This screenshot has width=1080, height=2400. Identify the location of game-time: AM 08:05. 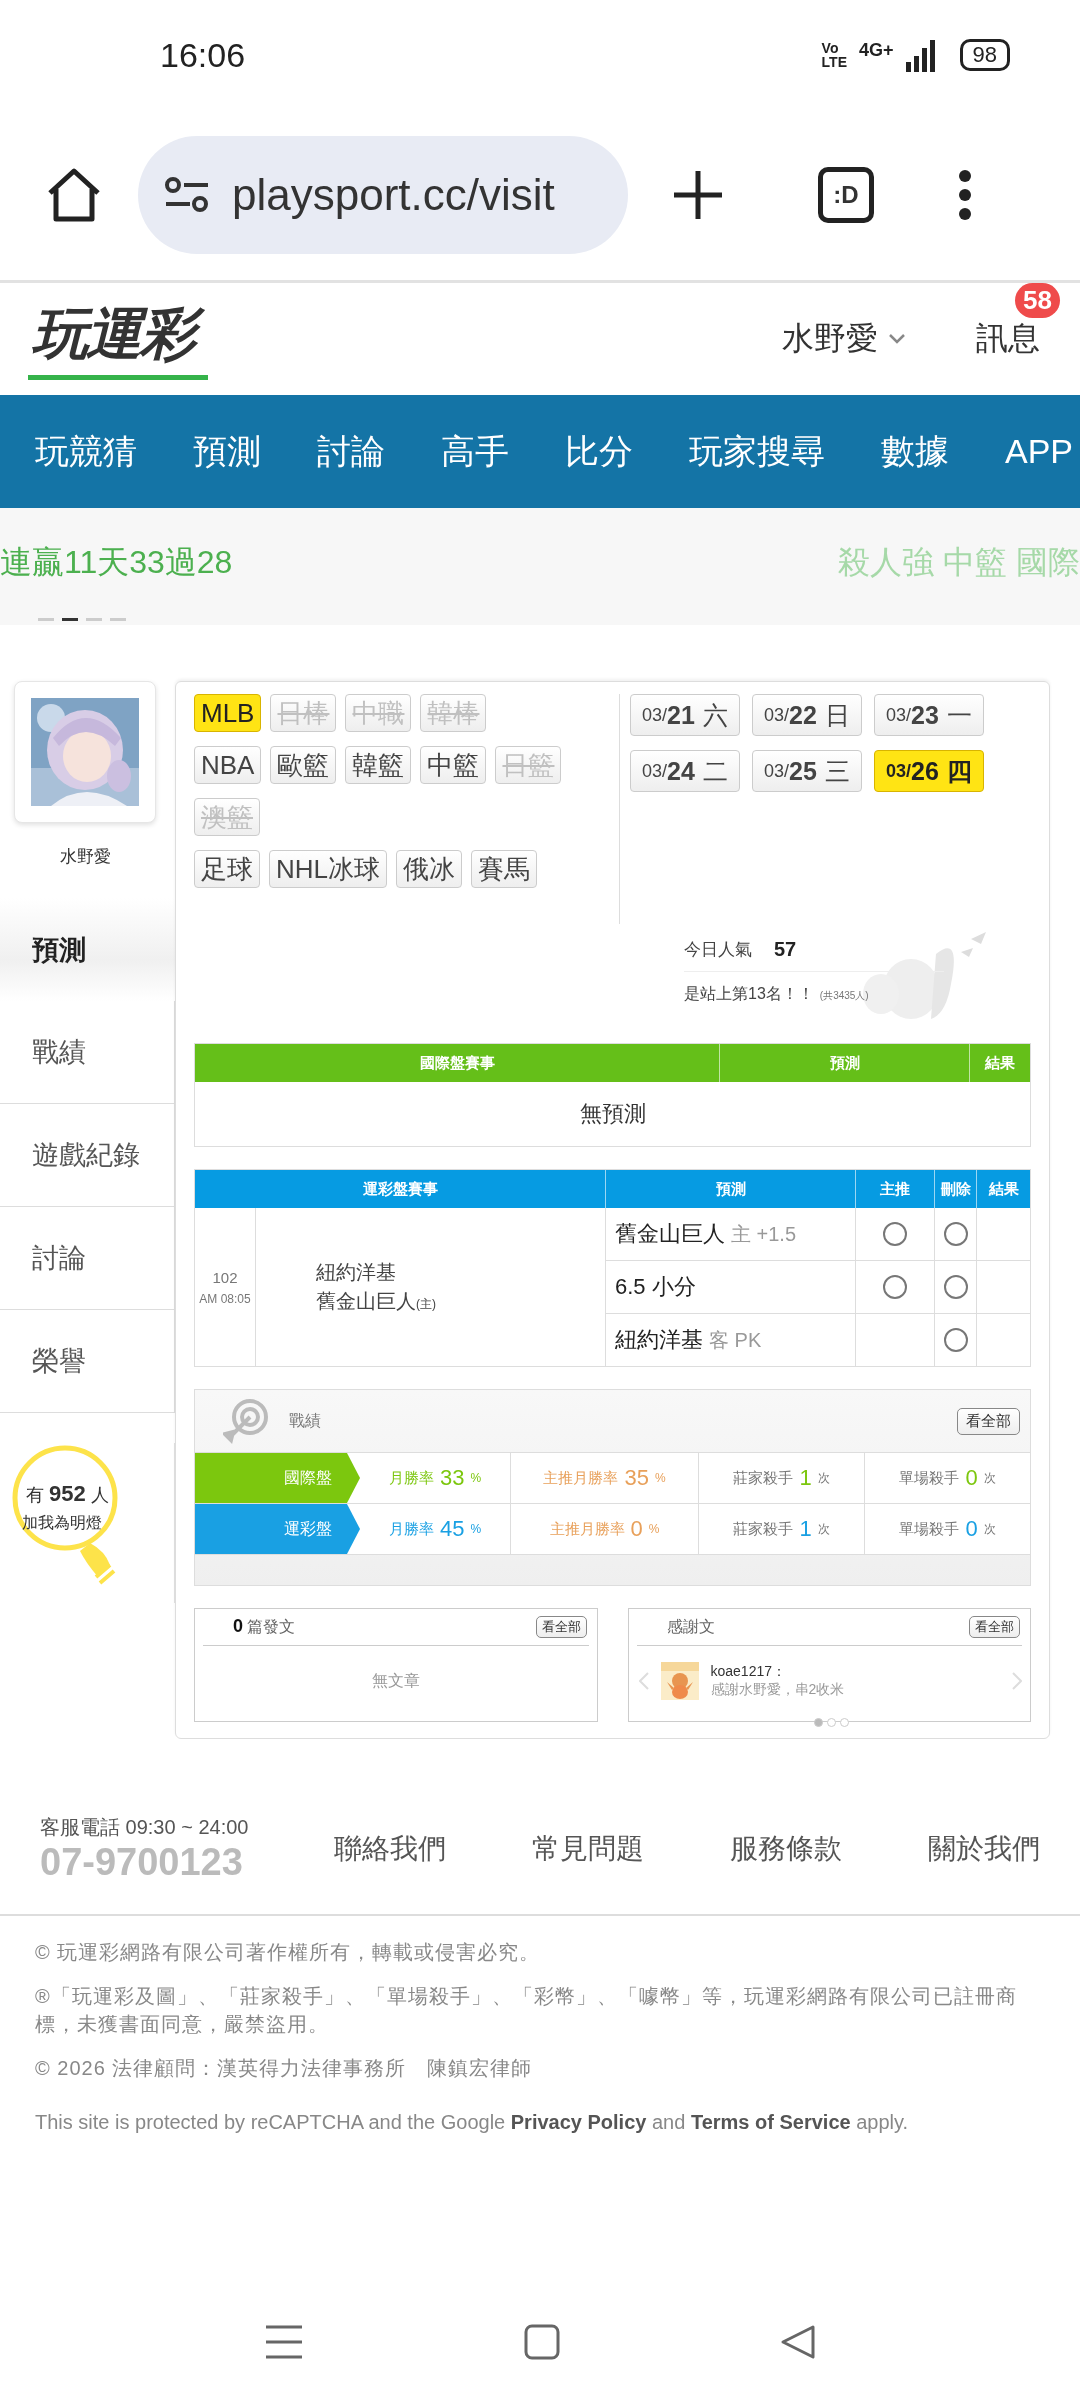
(225, 1298).